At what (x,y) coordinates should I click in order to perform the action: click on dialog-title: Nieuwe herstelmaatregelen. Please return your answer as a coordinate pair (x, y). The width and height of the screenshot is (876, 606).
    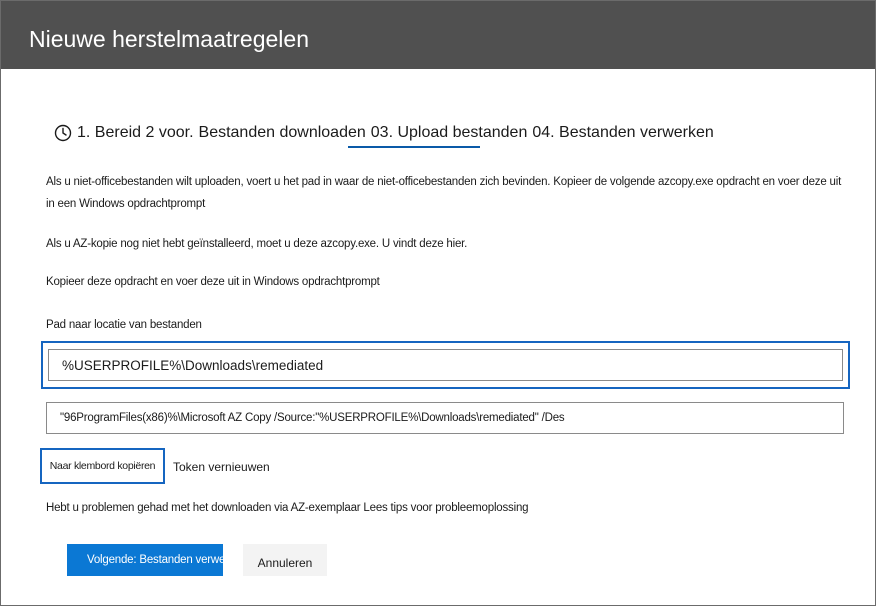
    Looking at the image, I should click on (169, 39).